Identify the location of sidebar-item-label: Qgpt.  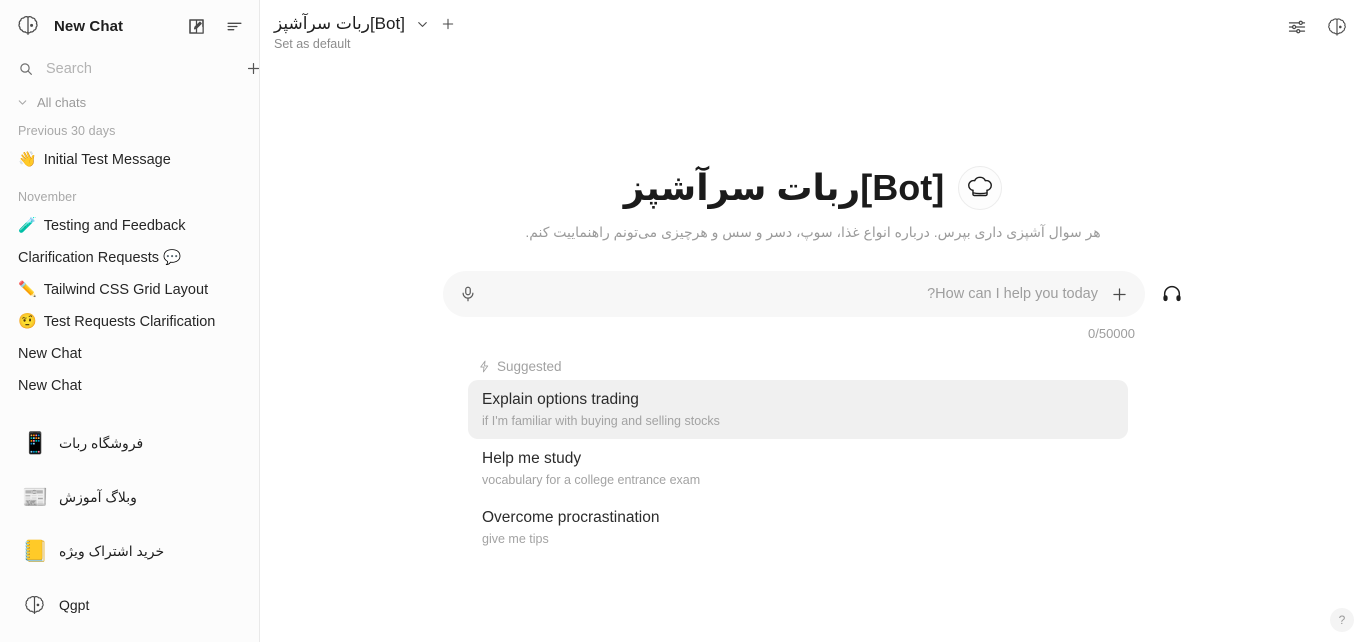
(74, 605).